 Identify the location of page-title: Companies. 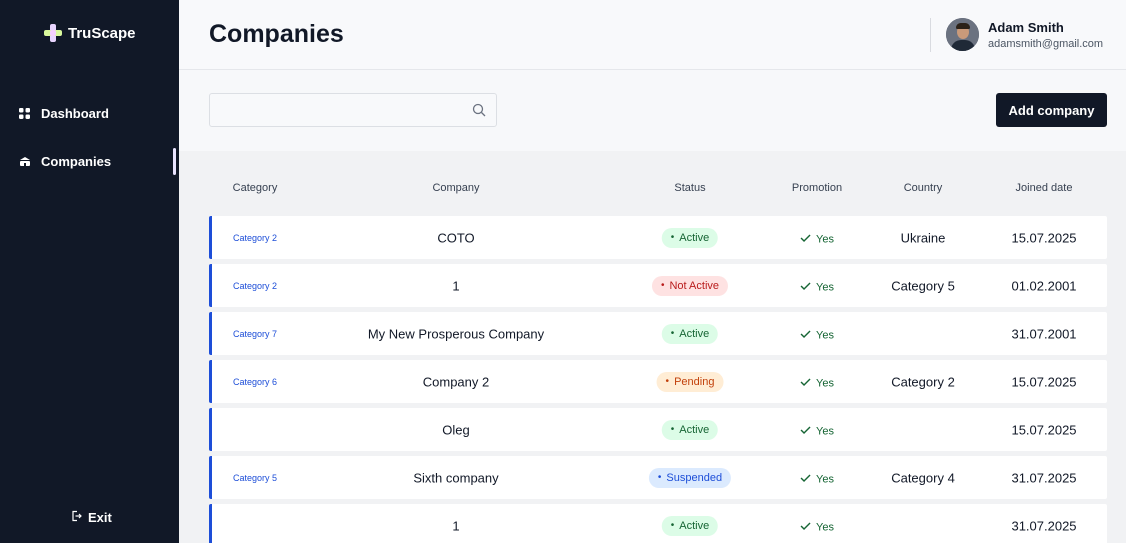
(276, 34).